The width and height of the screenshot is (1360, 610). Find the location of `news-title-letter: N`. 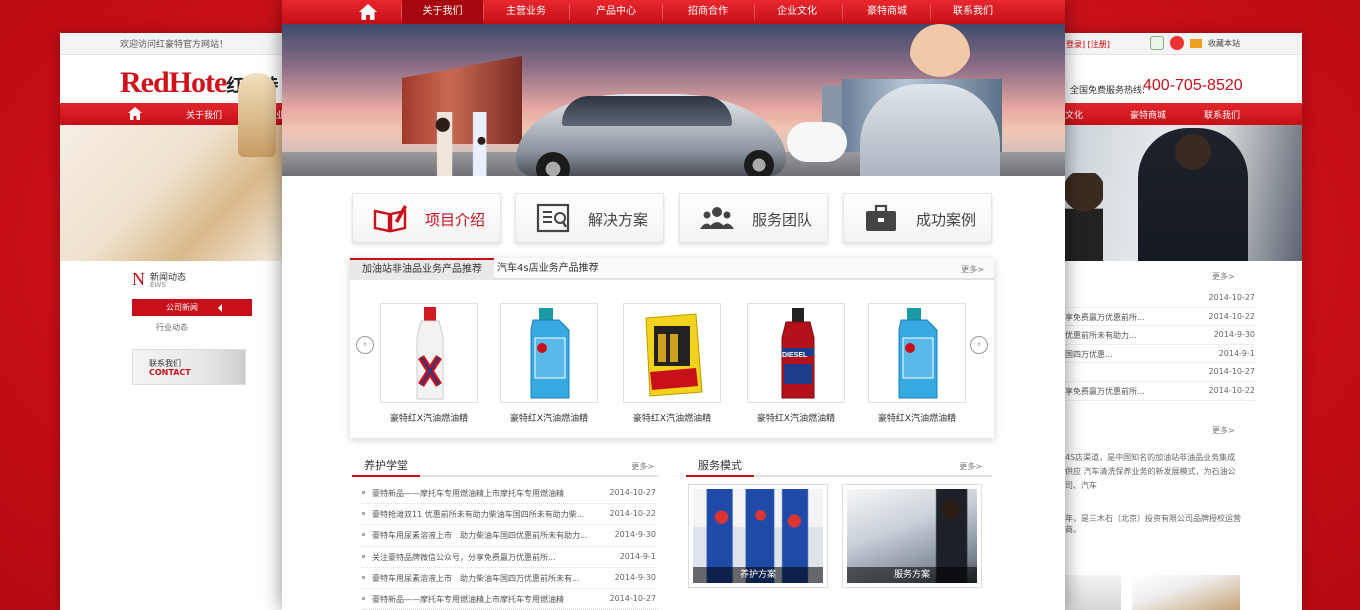

news-title-letter: N is located at coordinates (138, 279).